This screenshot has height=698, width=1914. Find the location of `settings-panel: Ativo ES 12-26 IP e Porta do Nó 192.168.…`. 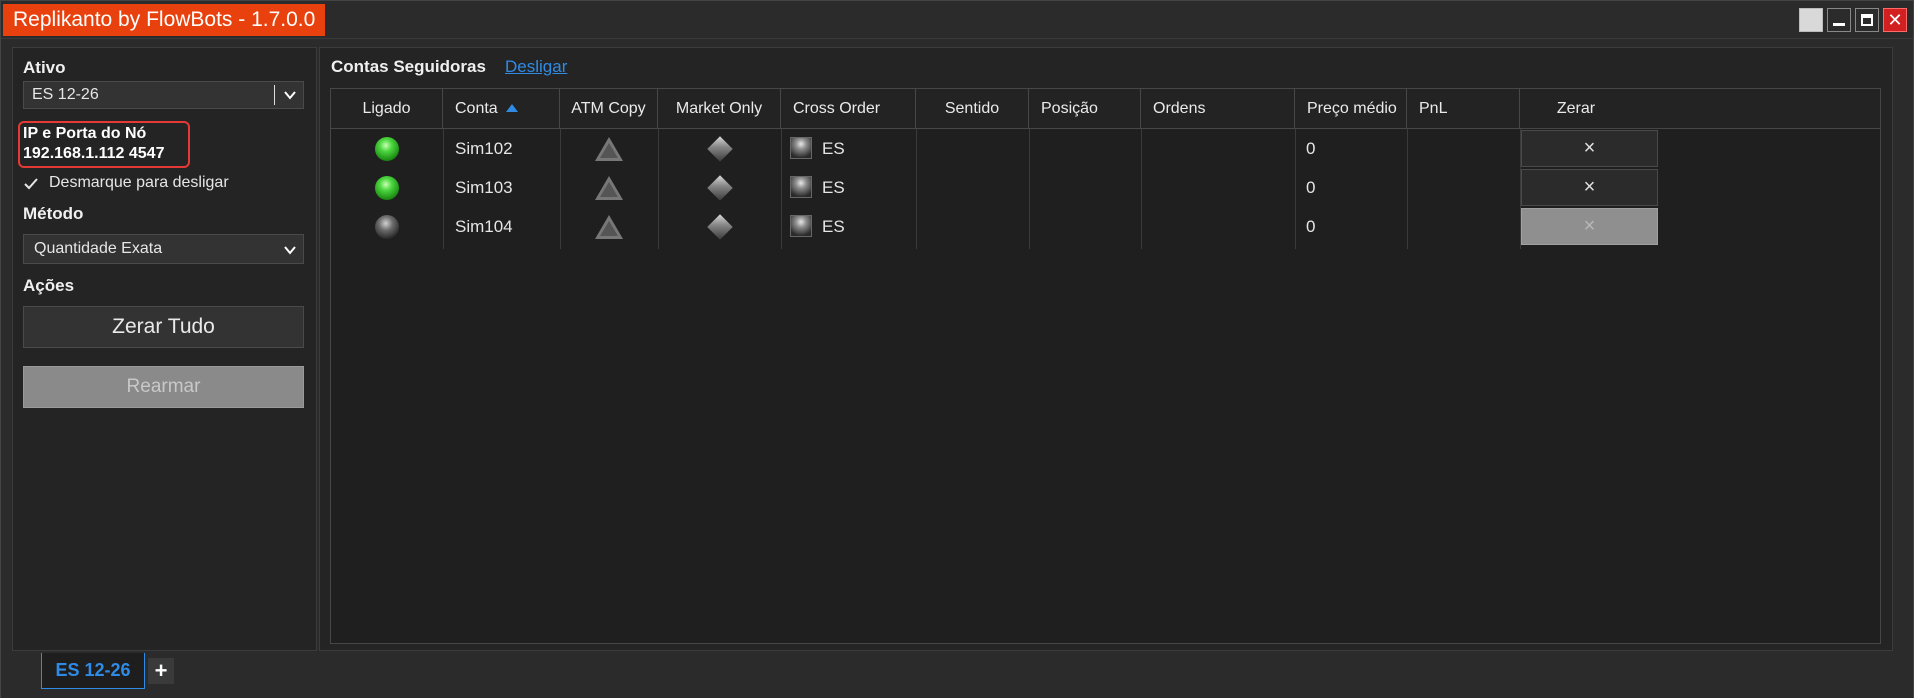

settings-panel: Ativo ES 12-26 IP e Porta do Nó 192.168.… is located at coordinates (164, 349).